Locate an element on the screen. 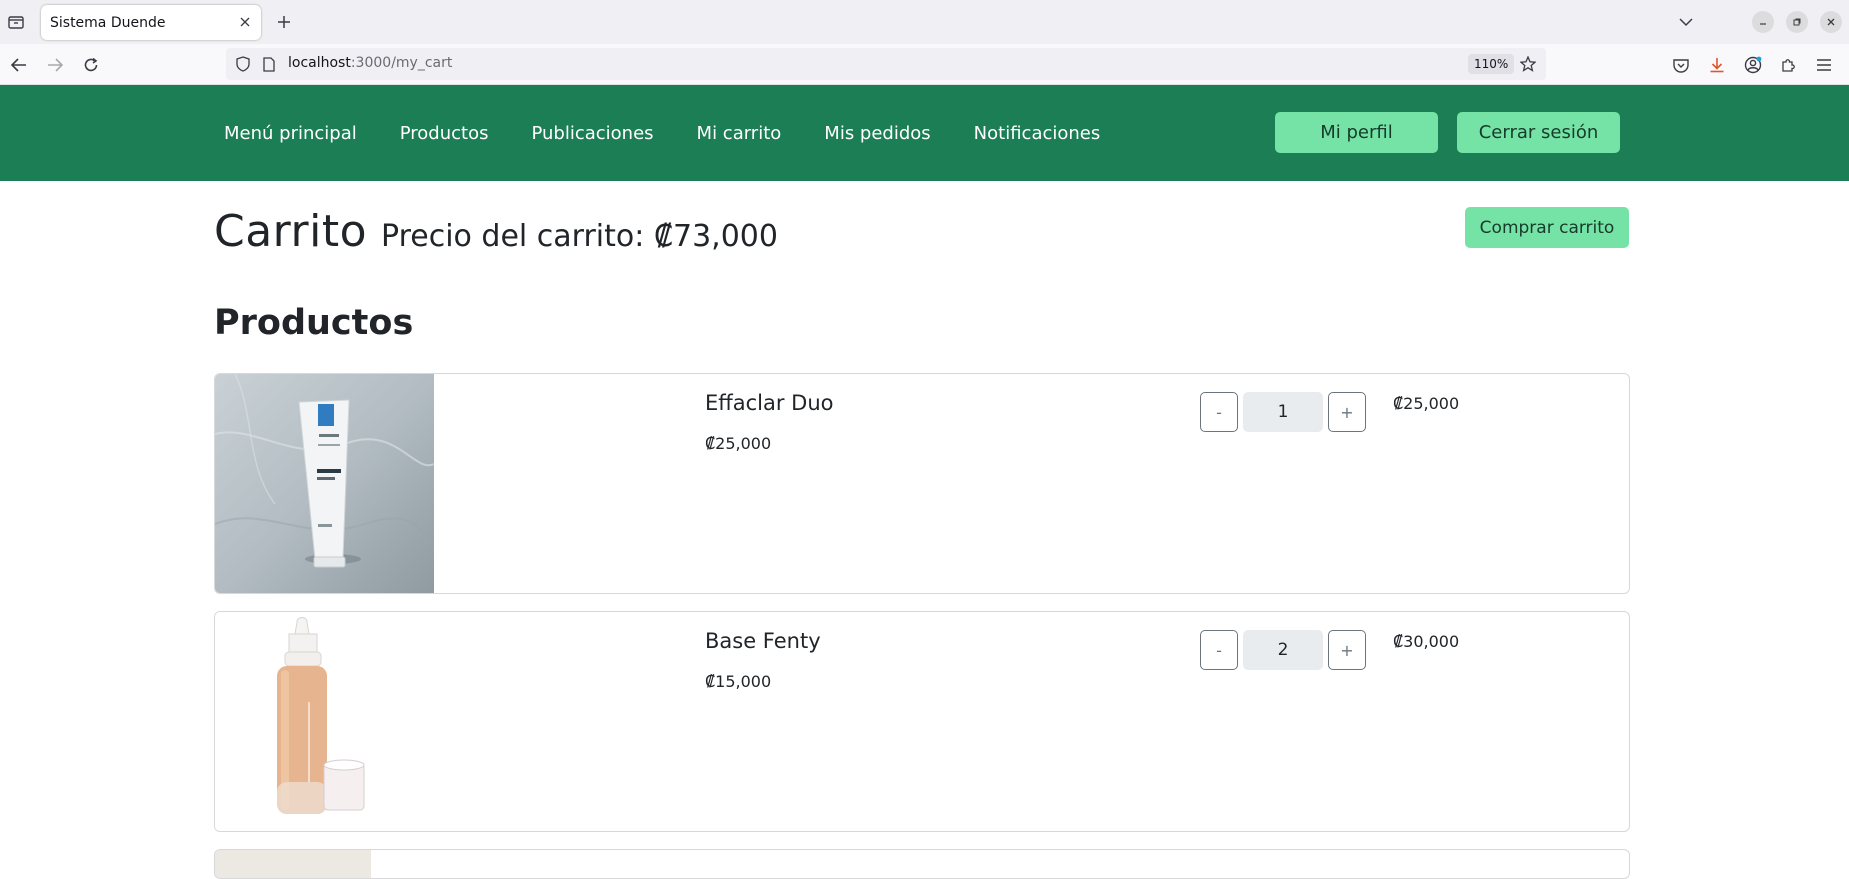 The image size is (1849, 879). tab-title: Sistema Duende is located at coordinates (108, 22).